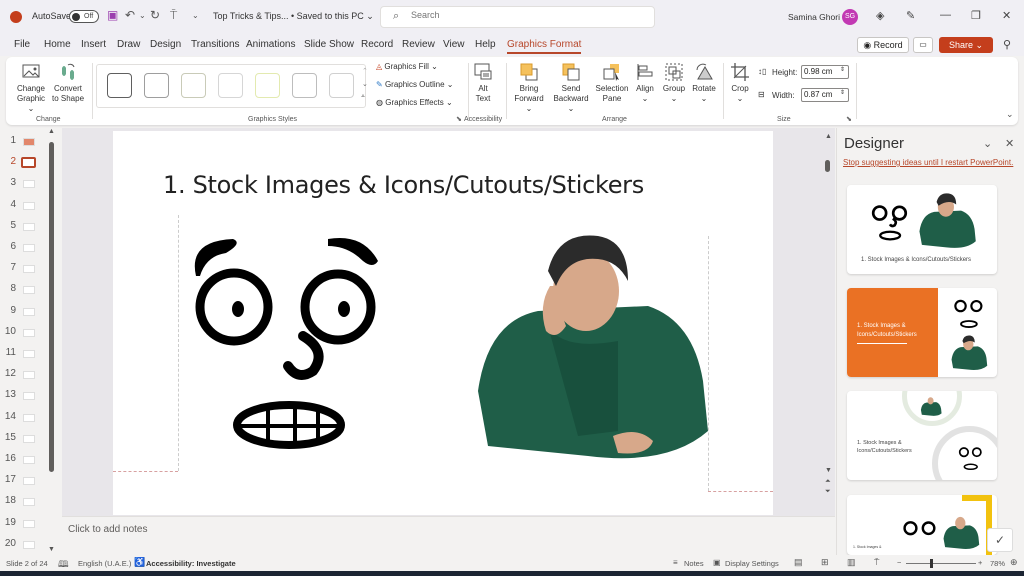 The height and width of the screenshot is (576, 1024). What do you see at coordinates (1007, 44) in the screenshot?
I see `coauthor-icon: ⚲` at bounding box center [1007, 44].